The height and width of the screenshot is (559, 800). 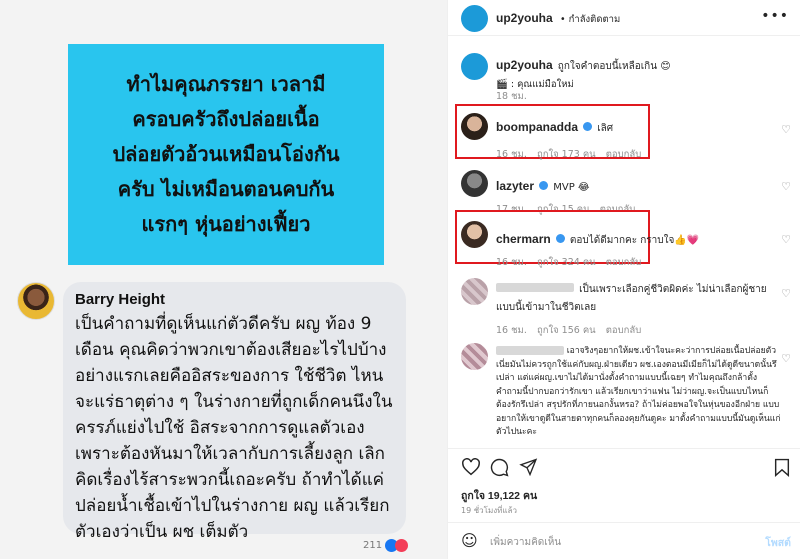 I want to click on comment-text: ตอบได้ดีมากคะ กราบใจ👍💗, so click(x=634, y=240).